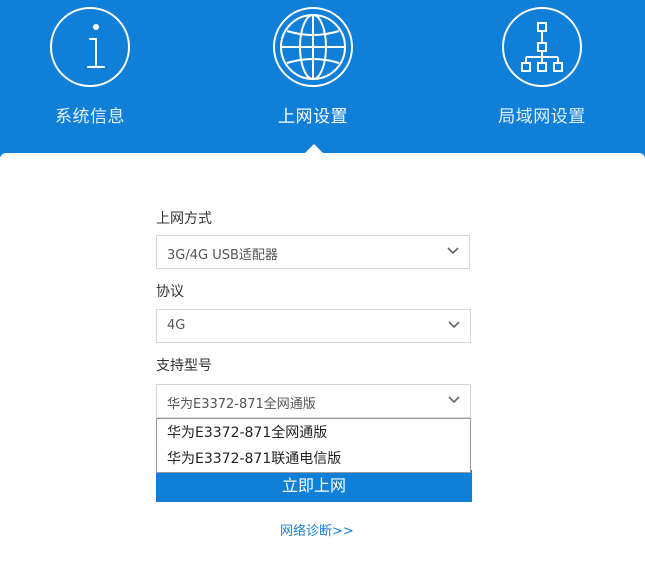 Image resolution: width=645 pixels, height=573 pixels. Describe the element at coordinates (184, 219) in the screenshot. I see `connection-type-label: 上网方式` at that location.